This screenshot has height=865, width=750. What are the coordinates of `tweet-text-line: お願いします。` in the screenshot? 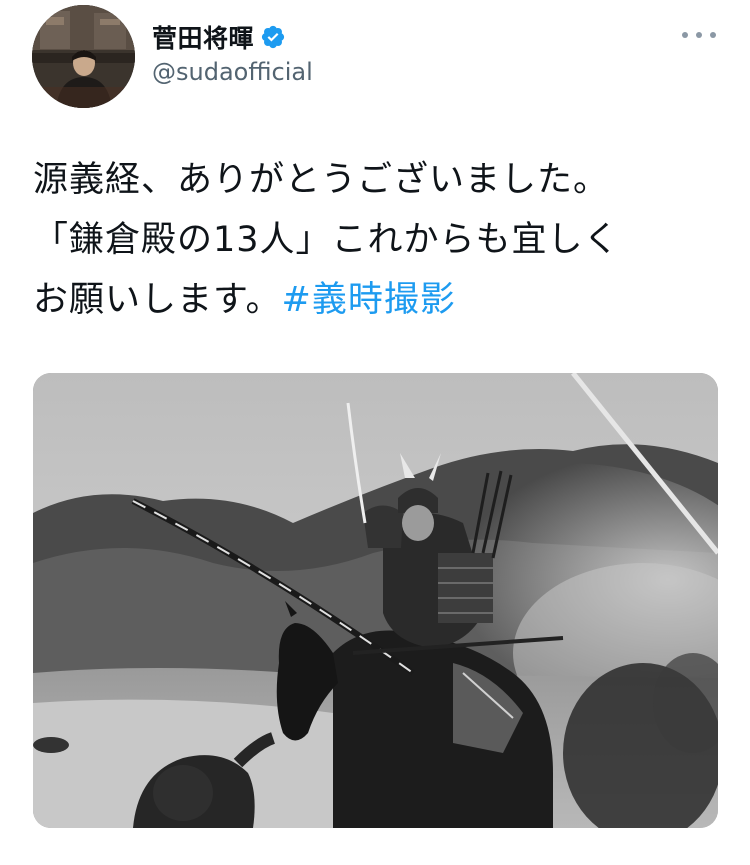 It's located at (157, 300).